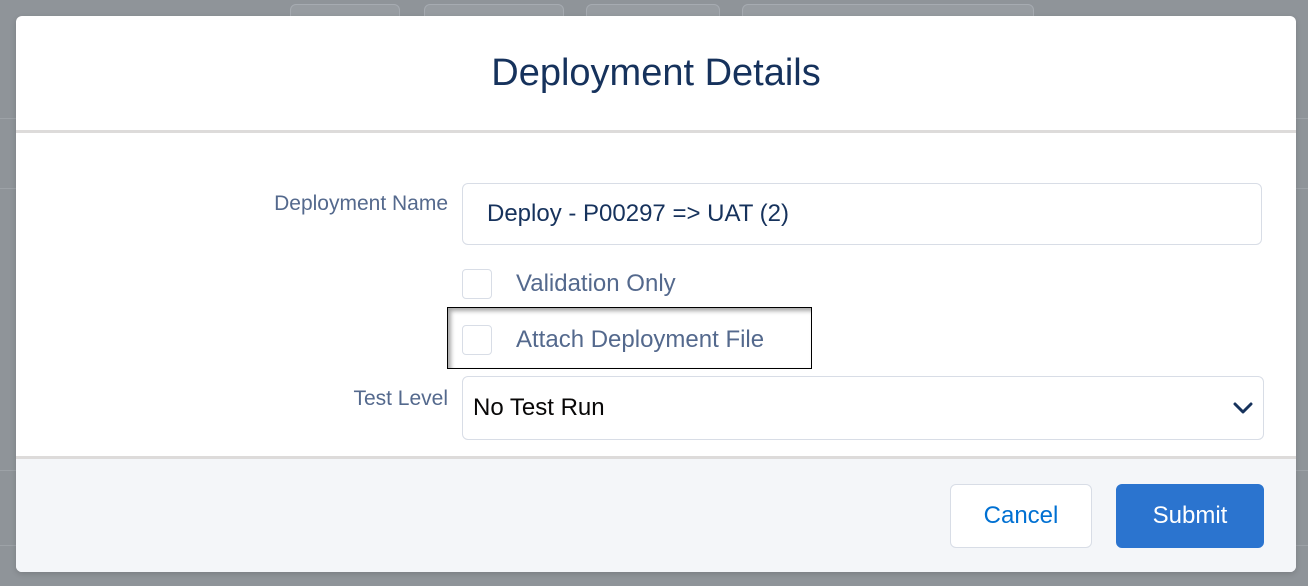  Describe the element at coordinates (477, 340) in the screenshot. I see `attach-deployment-file-checkbox` at that location.